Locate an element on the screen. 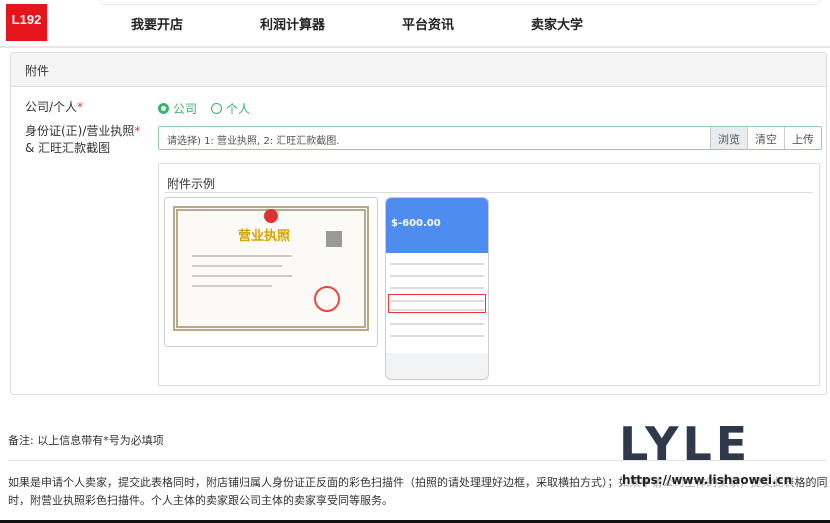 This screenshot has width=830, height=523. example-title: 附件示例 is located at coordinates (191, 184).